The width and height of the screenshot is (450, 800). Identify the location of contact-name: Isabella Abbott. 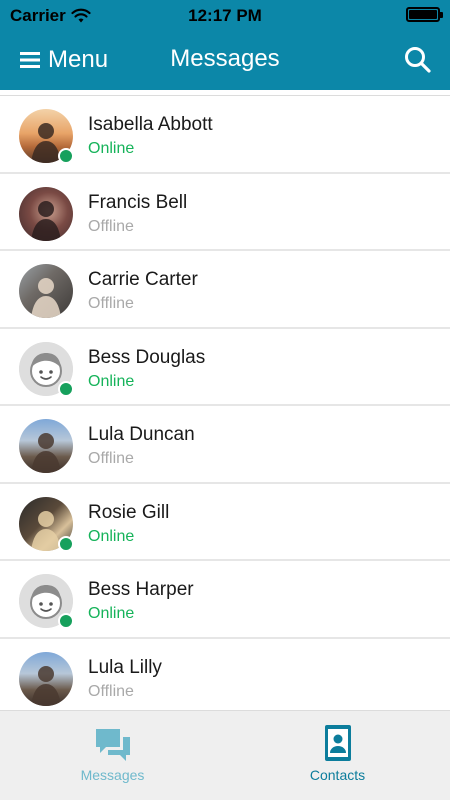
(150, 124).